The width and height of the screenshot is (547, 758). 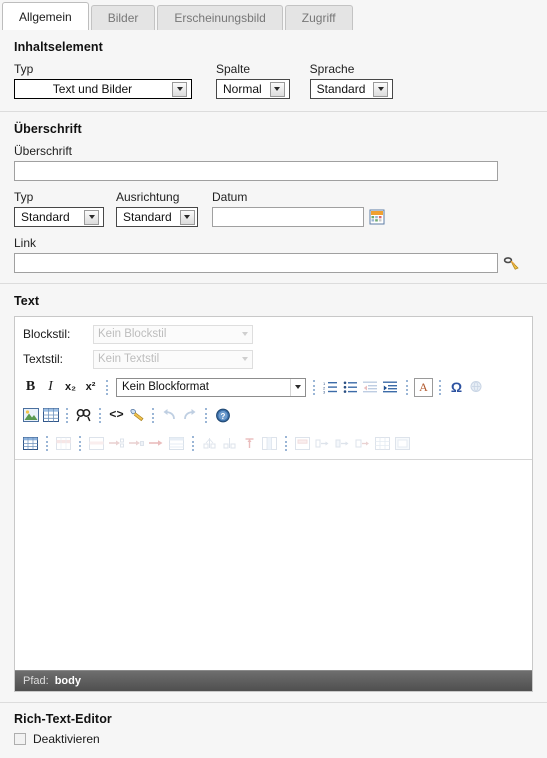 What do you see at coordinates (169, 415) in the screenshot?
I see `undo-icon` at bounding box center [169, 415].